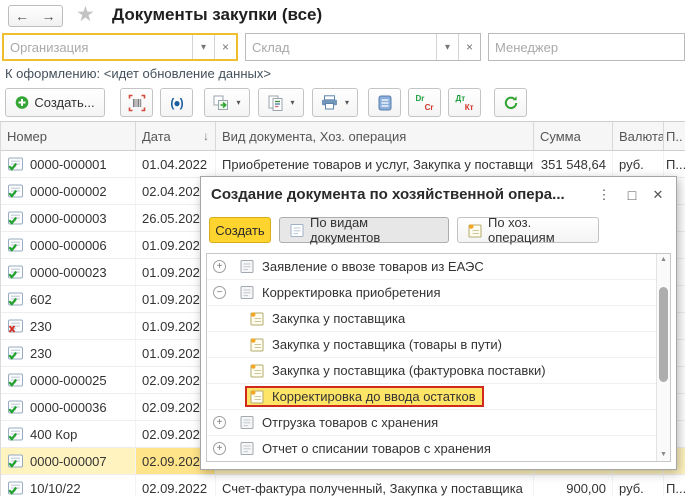  What do you see at coordinates (219, 292) in the screenshot?
I see `expand-toggle-icon: −` at bounding box center [219, 292].